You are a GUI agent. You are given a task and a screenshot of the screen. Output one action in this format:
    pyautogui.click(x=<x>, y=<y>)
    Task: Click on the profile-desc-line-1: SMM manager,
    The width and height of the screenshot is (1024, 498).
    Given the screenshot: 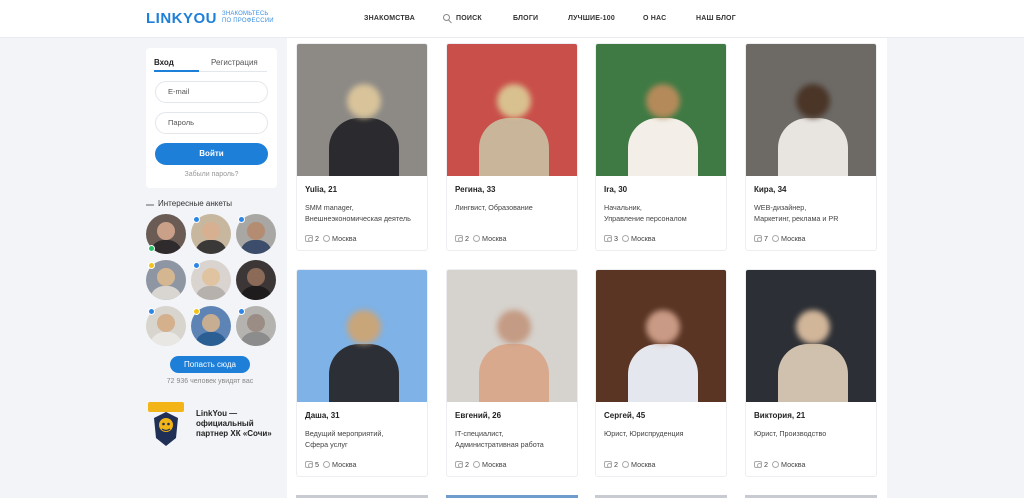 What is the action you would take?
    pyautogui.click(x=329, y=207)
    